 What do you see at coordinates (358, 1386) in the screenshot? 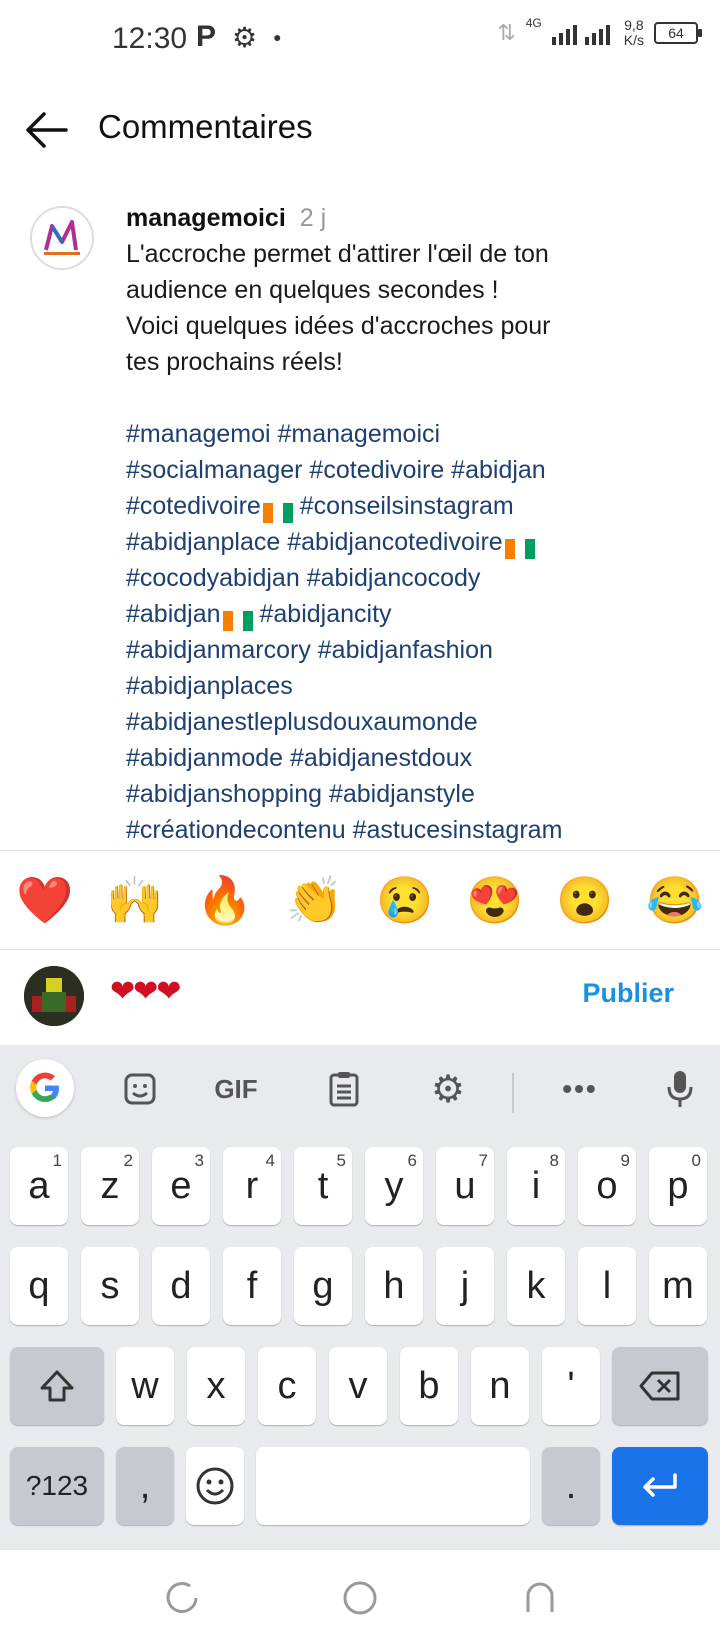
I see `key-v: v` at bounding box center [358, 1386].